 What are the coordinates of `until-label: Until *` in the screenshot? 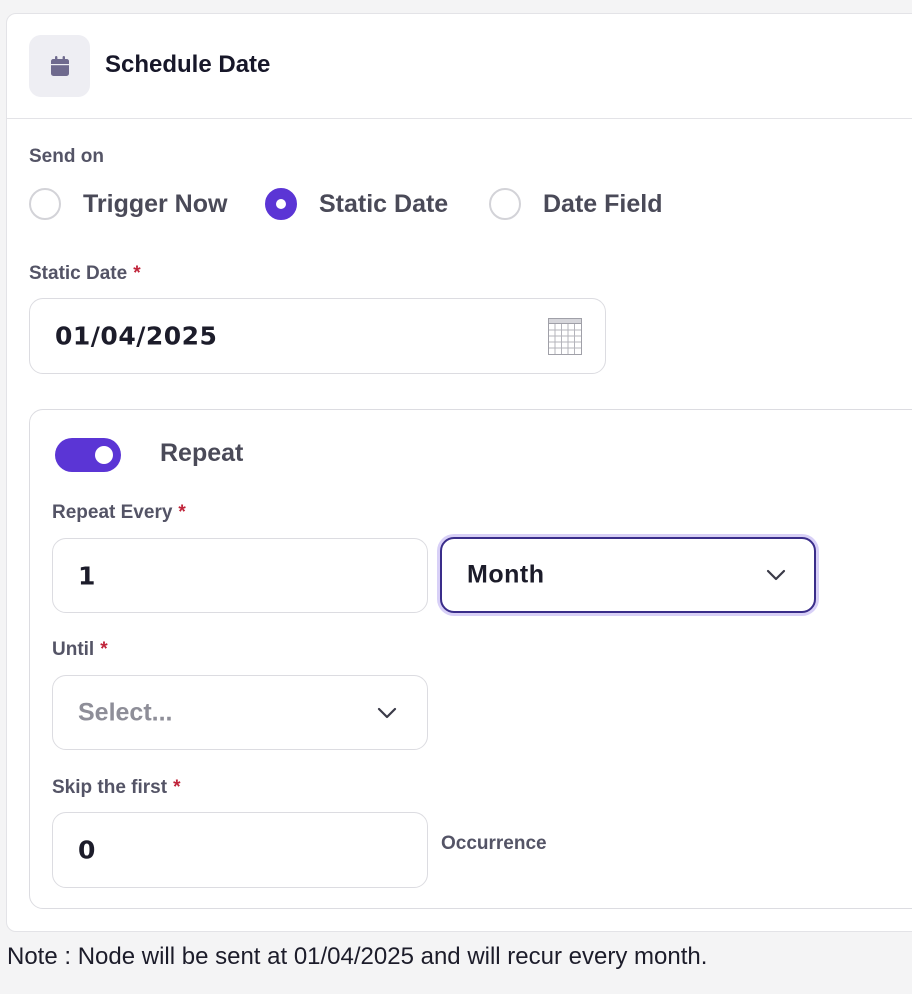 It's located at (80, 650).